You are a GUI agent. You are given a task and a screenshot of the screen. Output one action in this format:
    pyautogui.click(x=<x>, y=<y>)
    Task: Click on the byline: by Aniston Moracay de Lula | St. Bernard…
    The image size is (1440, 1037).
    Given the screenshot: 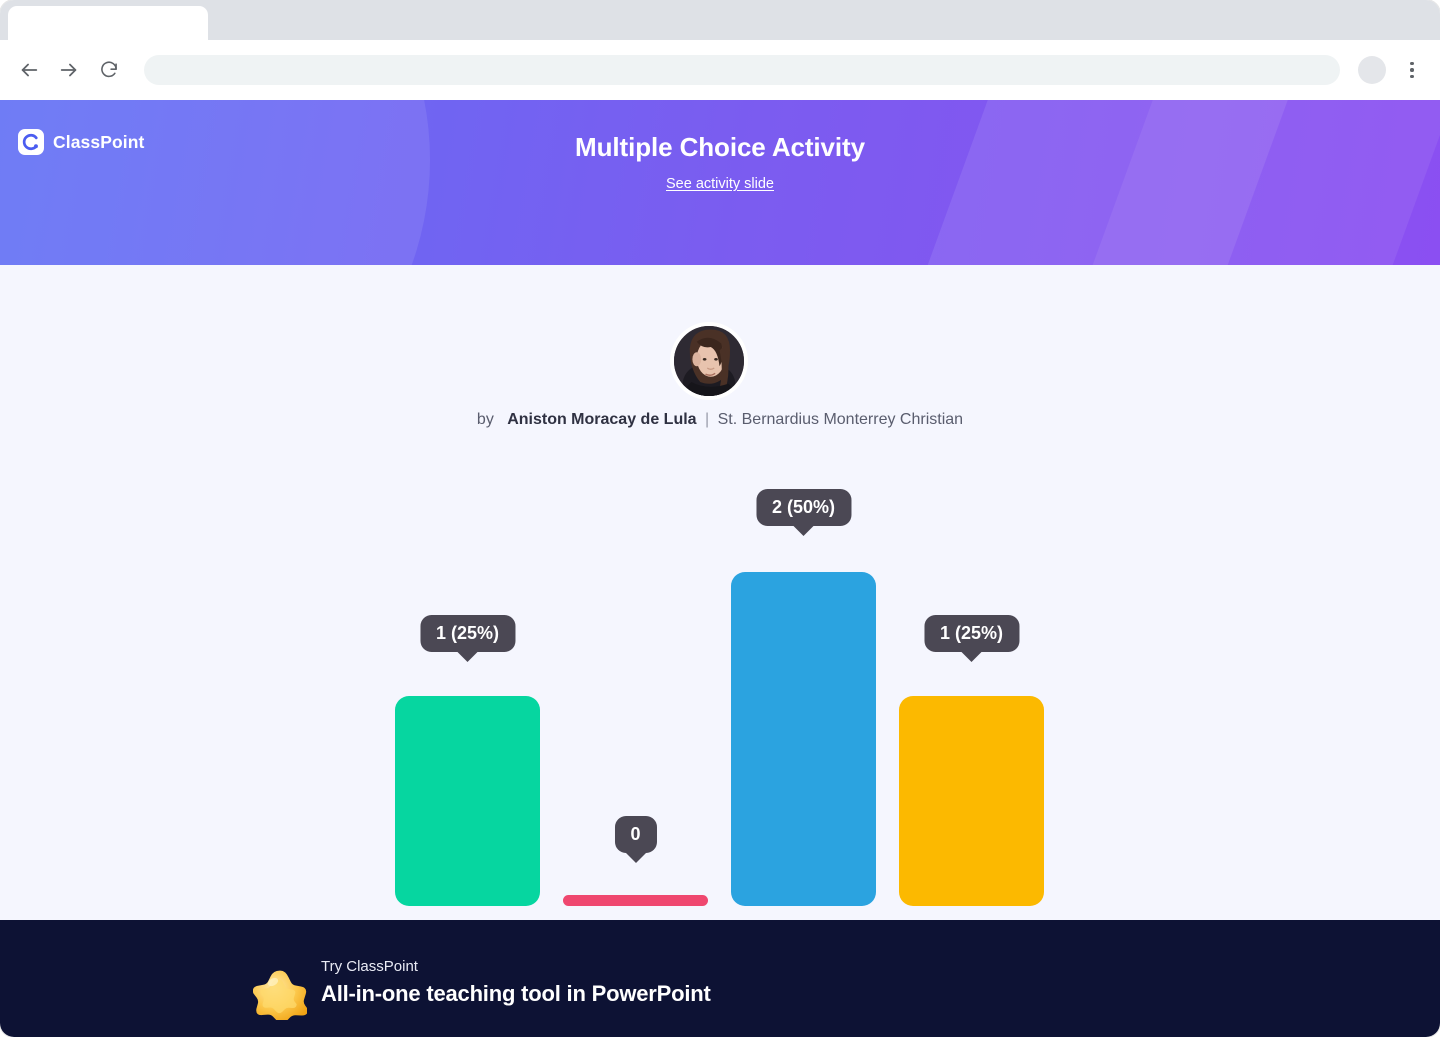 What is the action you would take?
    pyautogui.click(x=720, y=420)
    